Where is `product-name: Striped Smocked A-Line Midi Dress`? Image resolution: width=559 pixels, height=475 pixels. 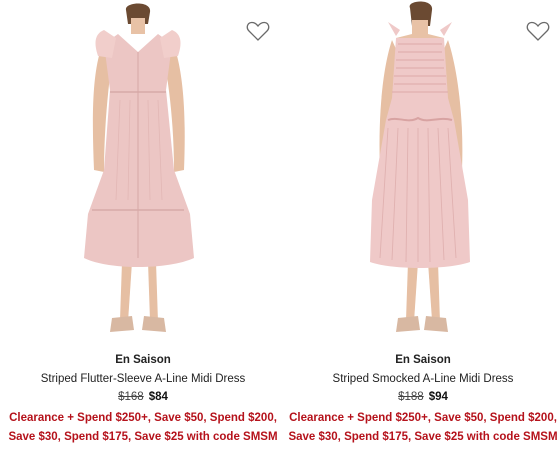
product-name: Striped Smocked A-Line Midi Dress is located at coordinates (423, 379).